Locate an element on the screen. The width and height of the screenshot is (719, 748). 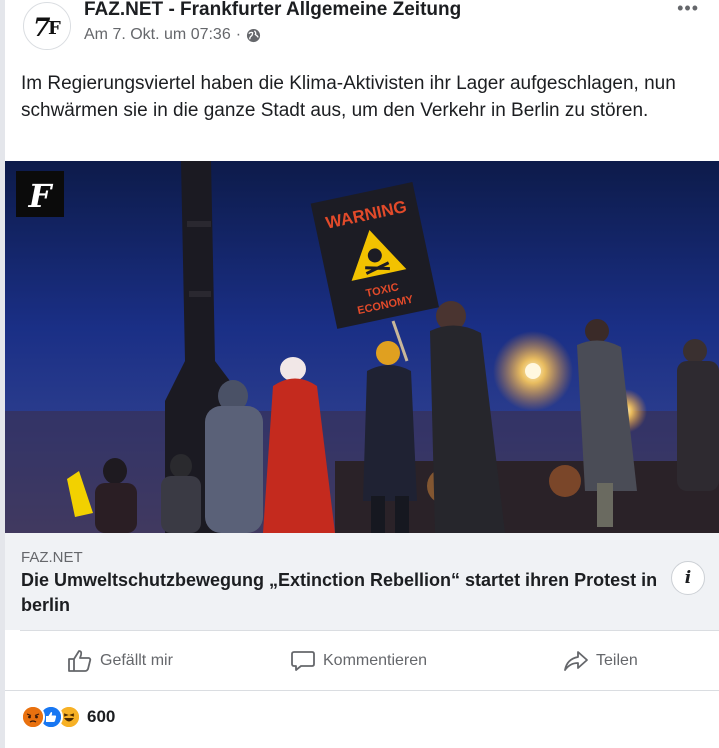
post-timestamp: Am 7. Okt. um 07:36 is located at coordinates (157, 35).